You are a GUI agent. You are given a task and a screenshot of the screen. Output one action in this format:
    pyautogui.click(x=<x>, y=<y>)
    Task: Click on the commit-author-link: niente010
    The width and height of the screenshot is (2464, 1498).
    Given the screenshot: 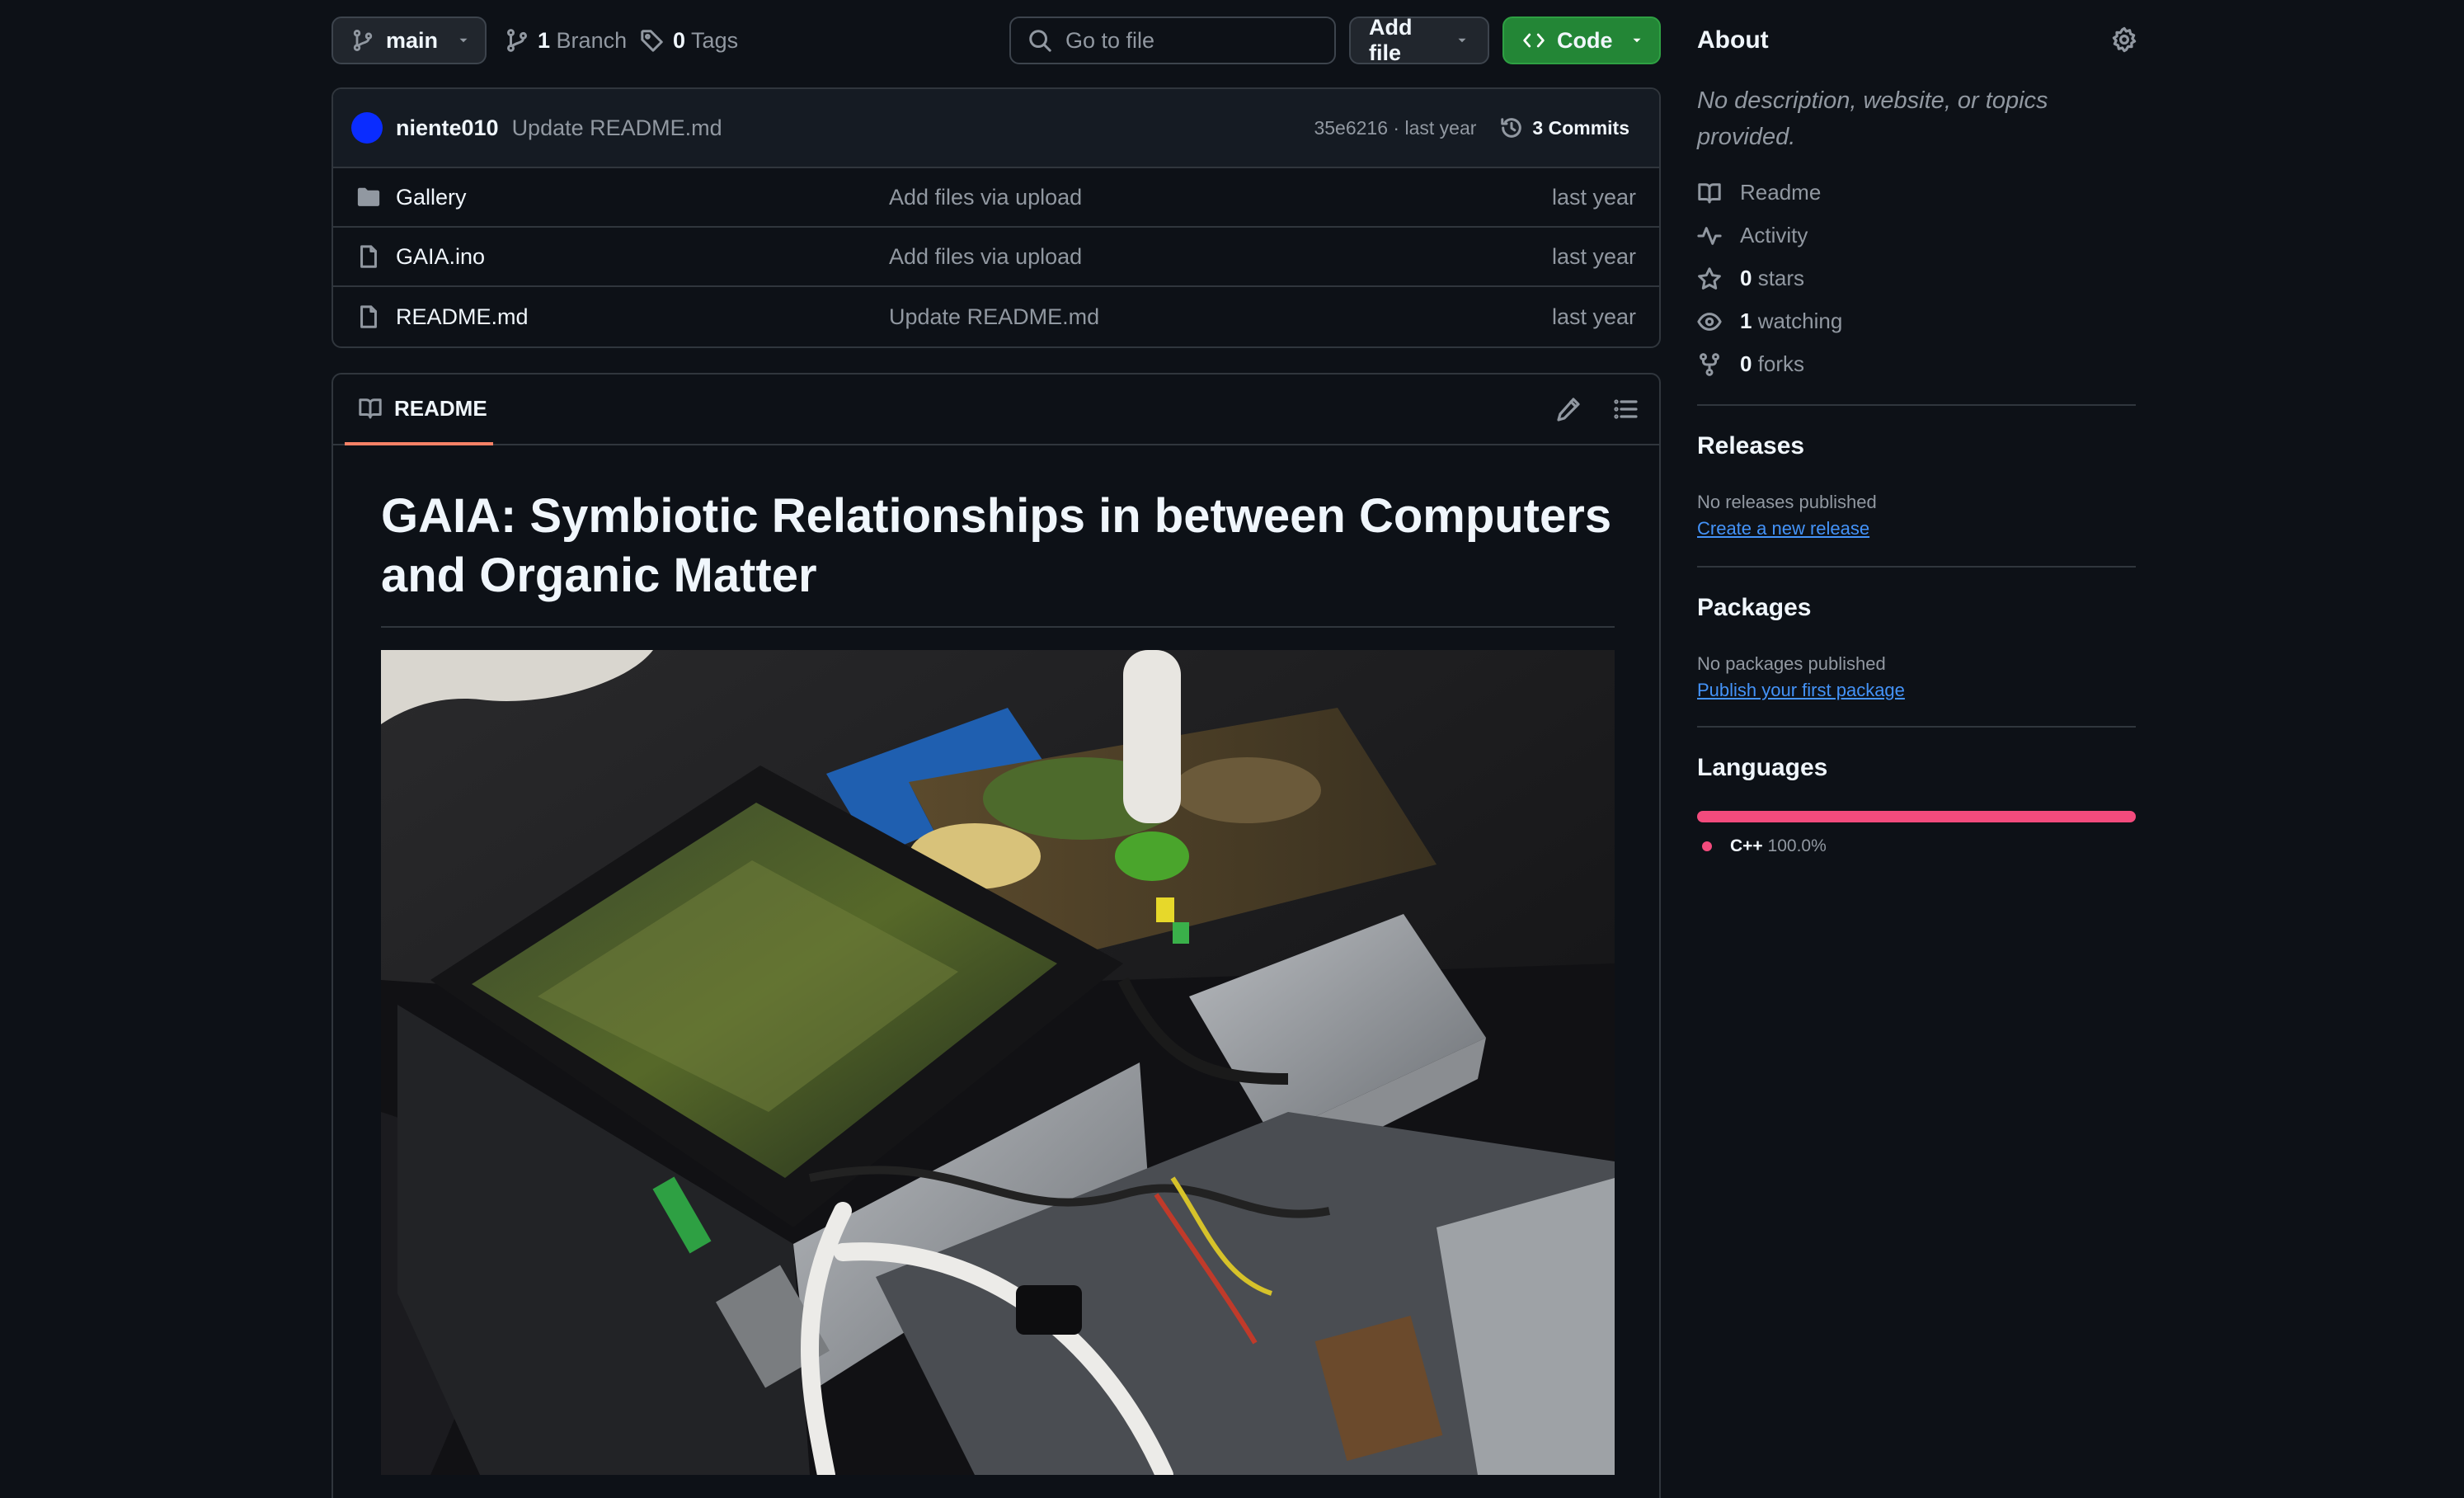 What is the action you would take?
    pyautogui.click(x=447, y=128)
    